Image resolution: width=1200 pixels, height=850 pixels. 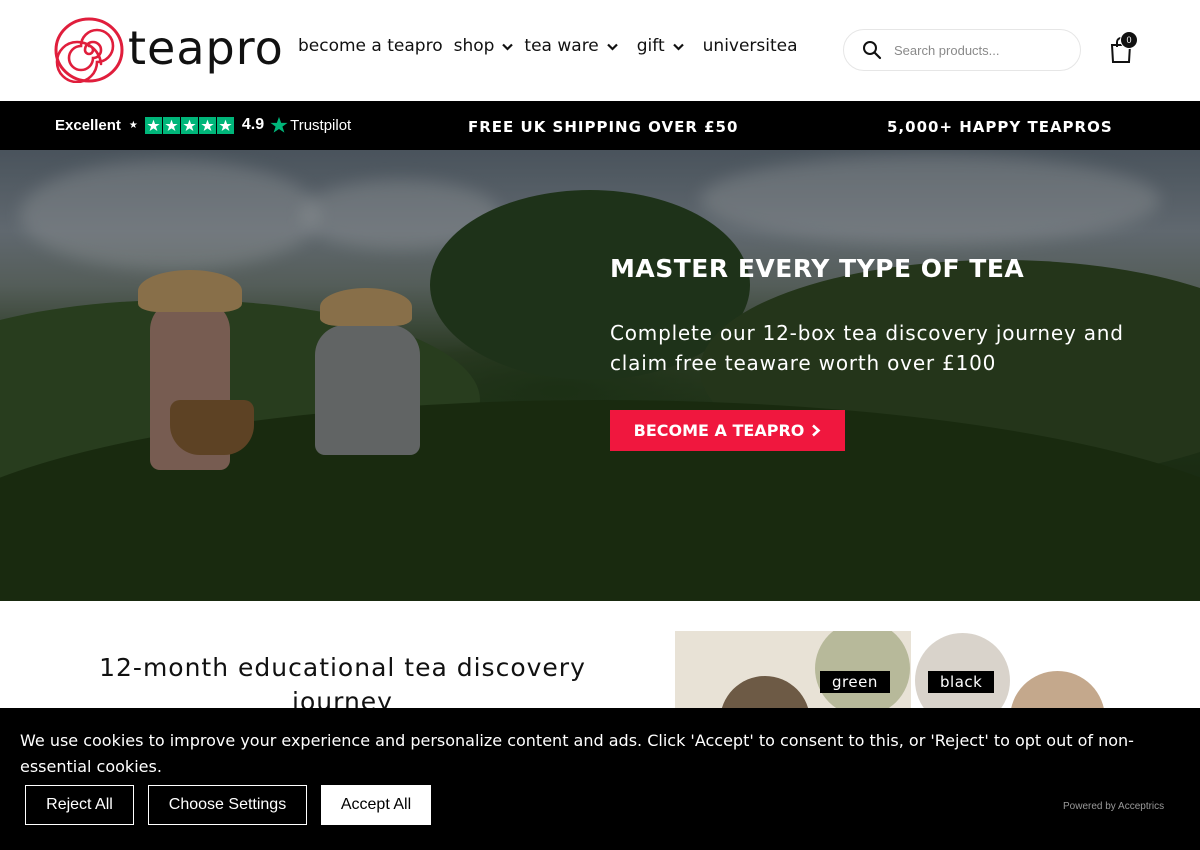 I want to click on nav-universitea: universitea, so click(x=750, y=46).